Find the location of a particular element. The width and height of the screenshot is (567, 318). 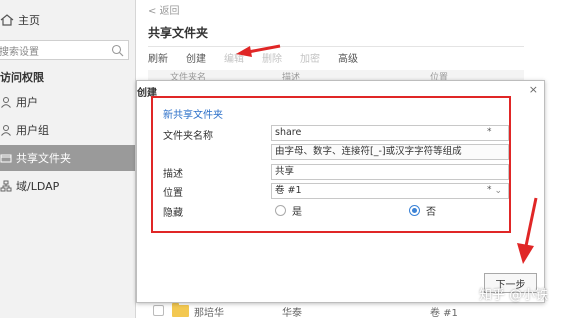

sidebar-item-label: 共享文件夹 is located at coordinates (43, 158).